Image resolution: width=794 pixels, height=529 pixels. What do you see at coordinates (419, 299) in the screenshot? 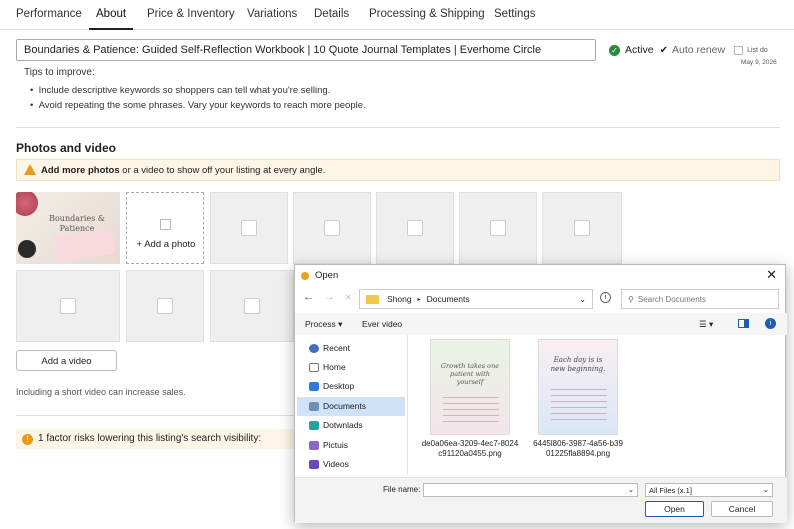
I see `chevron-right-icon: ▸` at bounding box center [419, 299].